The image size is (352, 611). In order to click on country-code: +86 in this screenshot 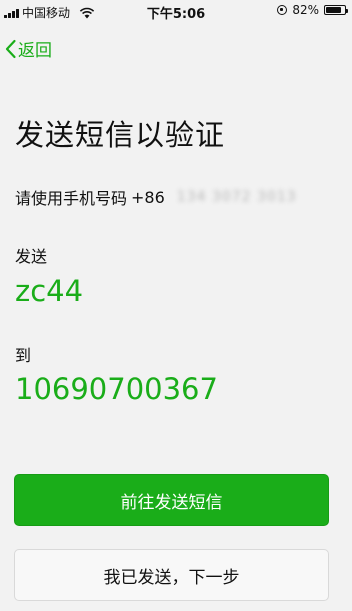, I will do `click(148, 197)`.